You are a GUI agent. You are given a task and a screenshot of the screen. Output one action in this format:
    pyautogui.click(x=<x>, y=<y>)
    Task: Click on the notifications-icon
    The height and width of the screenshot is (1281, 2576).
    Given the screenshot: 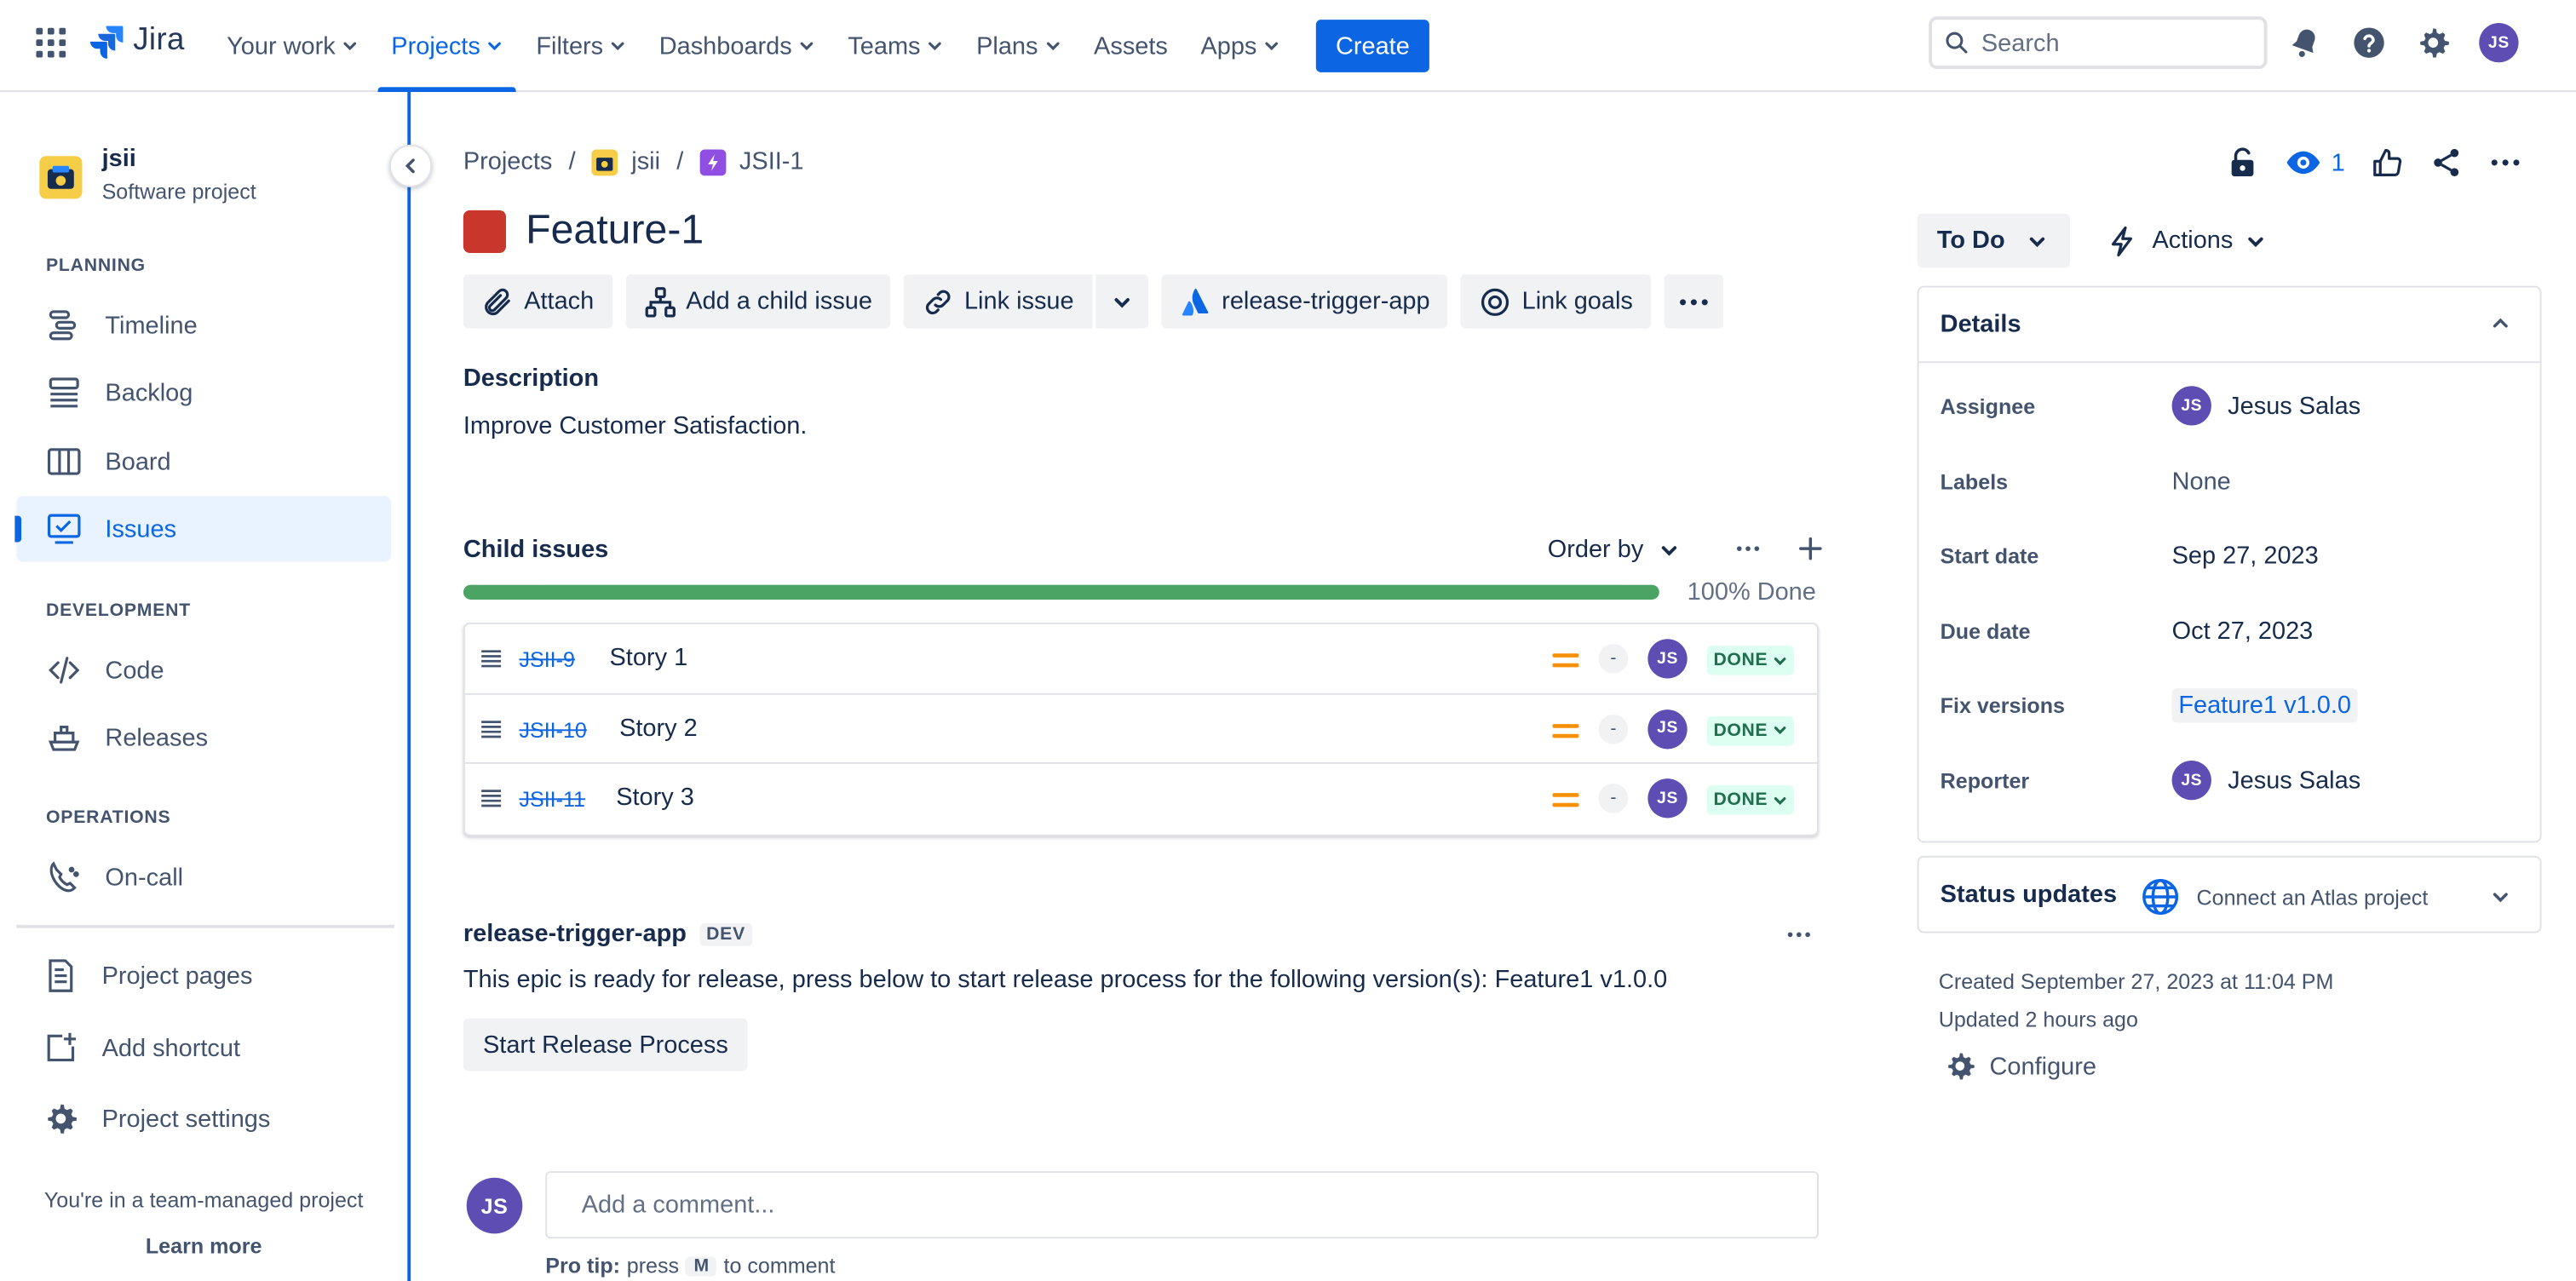 What is the action you would take?
    pyautogui.click(x=2305, y=42)
    